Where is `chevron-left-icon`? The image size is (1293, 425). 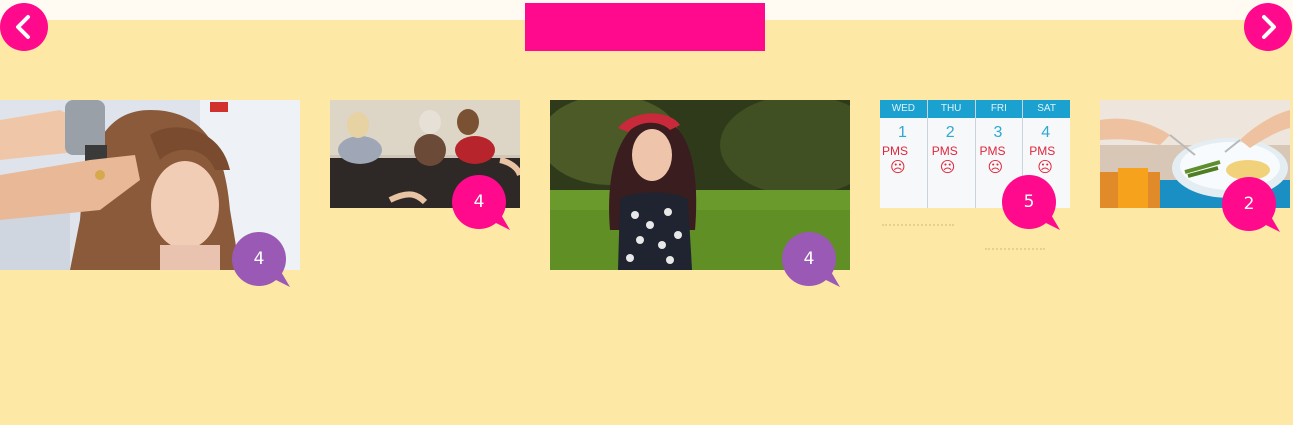 chevron-left-icon is located at coordinates (23, 27).